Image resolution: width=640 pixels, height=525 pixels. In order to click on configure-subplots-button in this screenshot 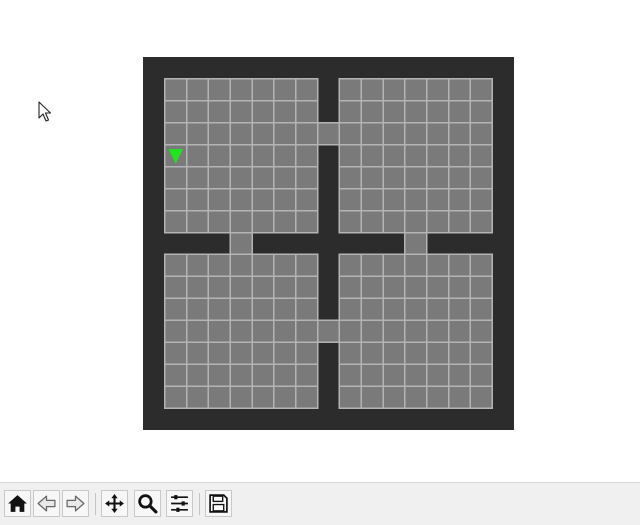, I will do `click(179, 503)`.